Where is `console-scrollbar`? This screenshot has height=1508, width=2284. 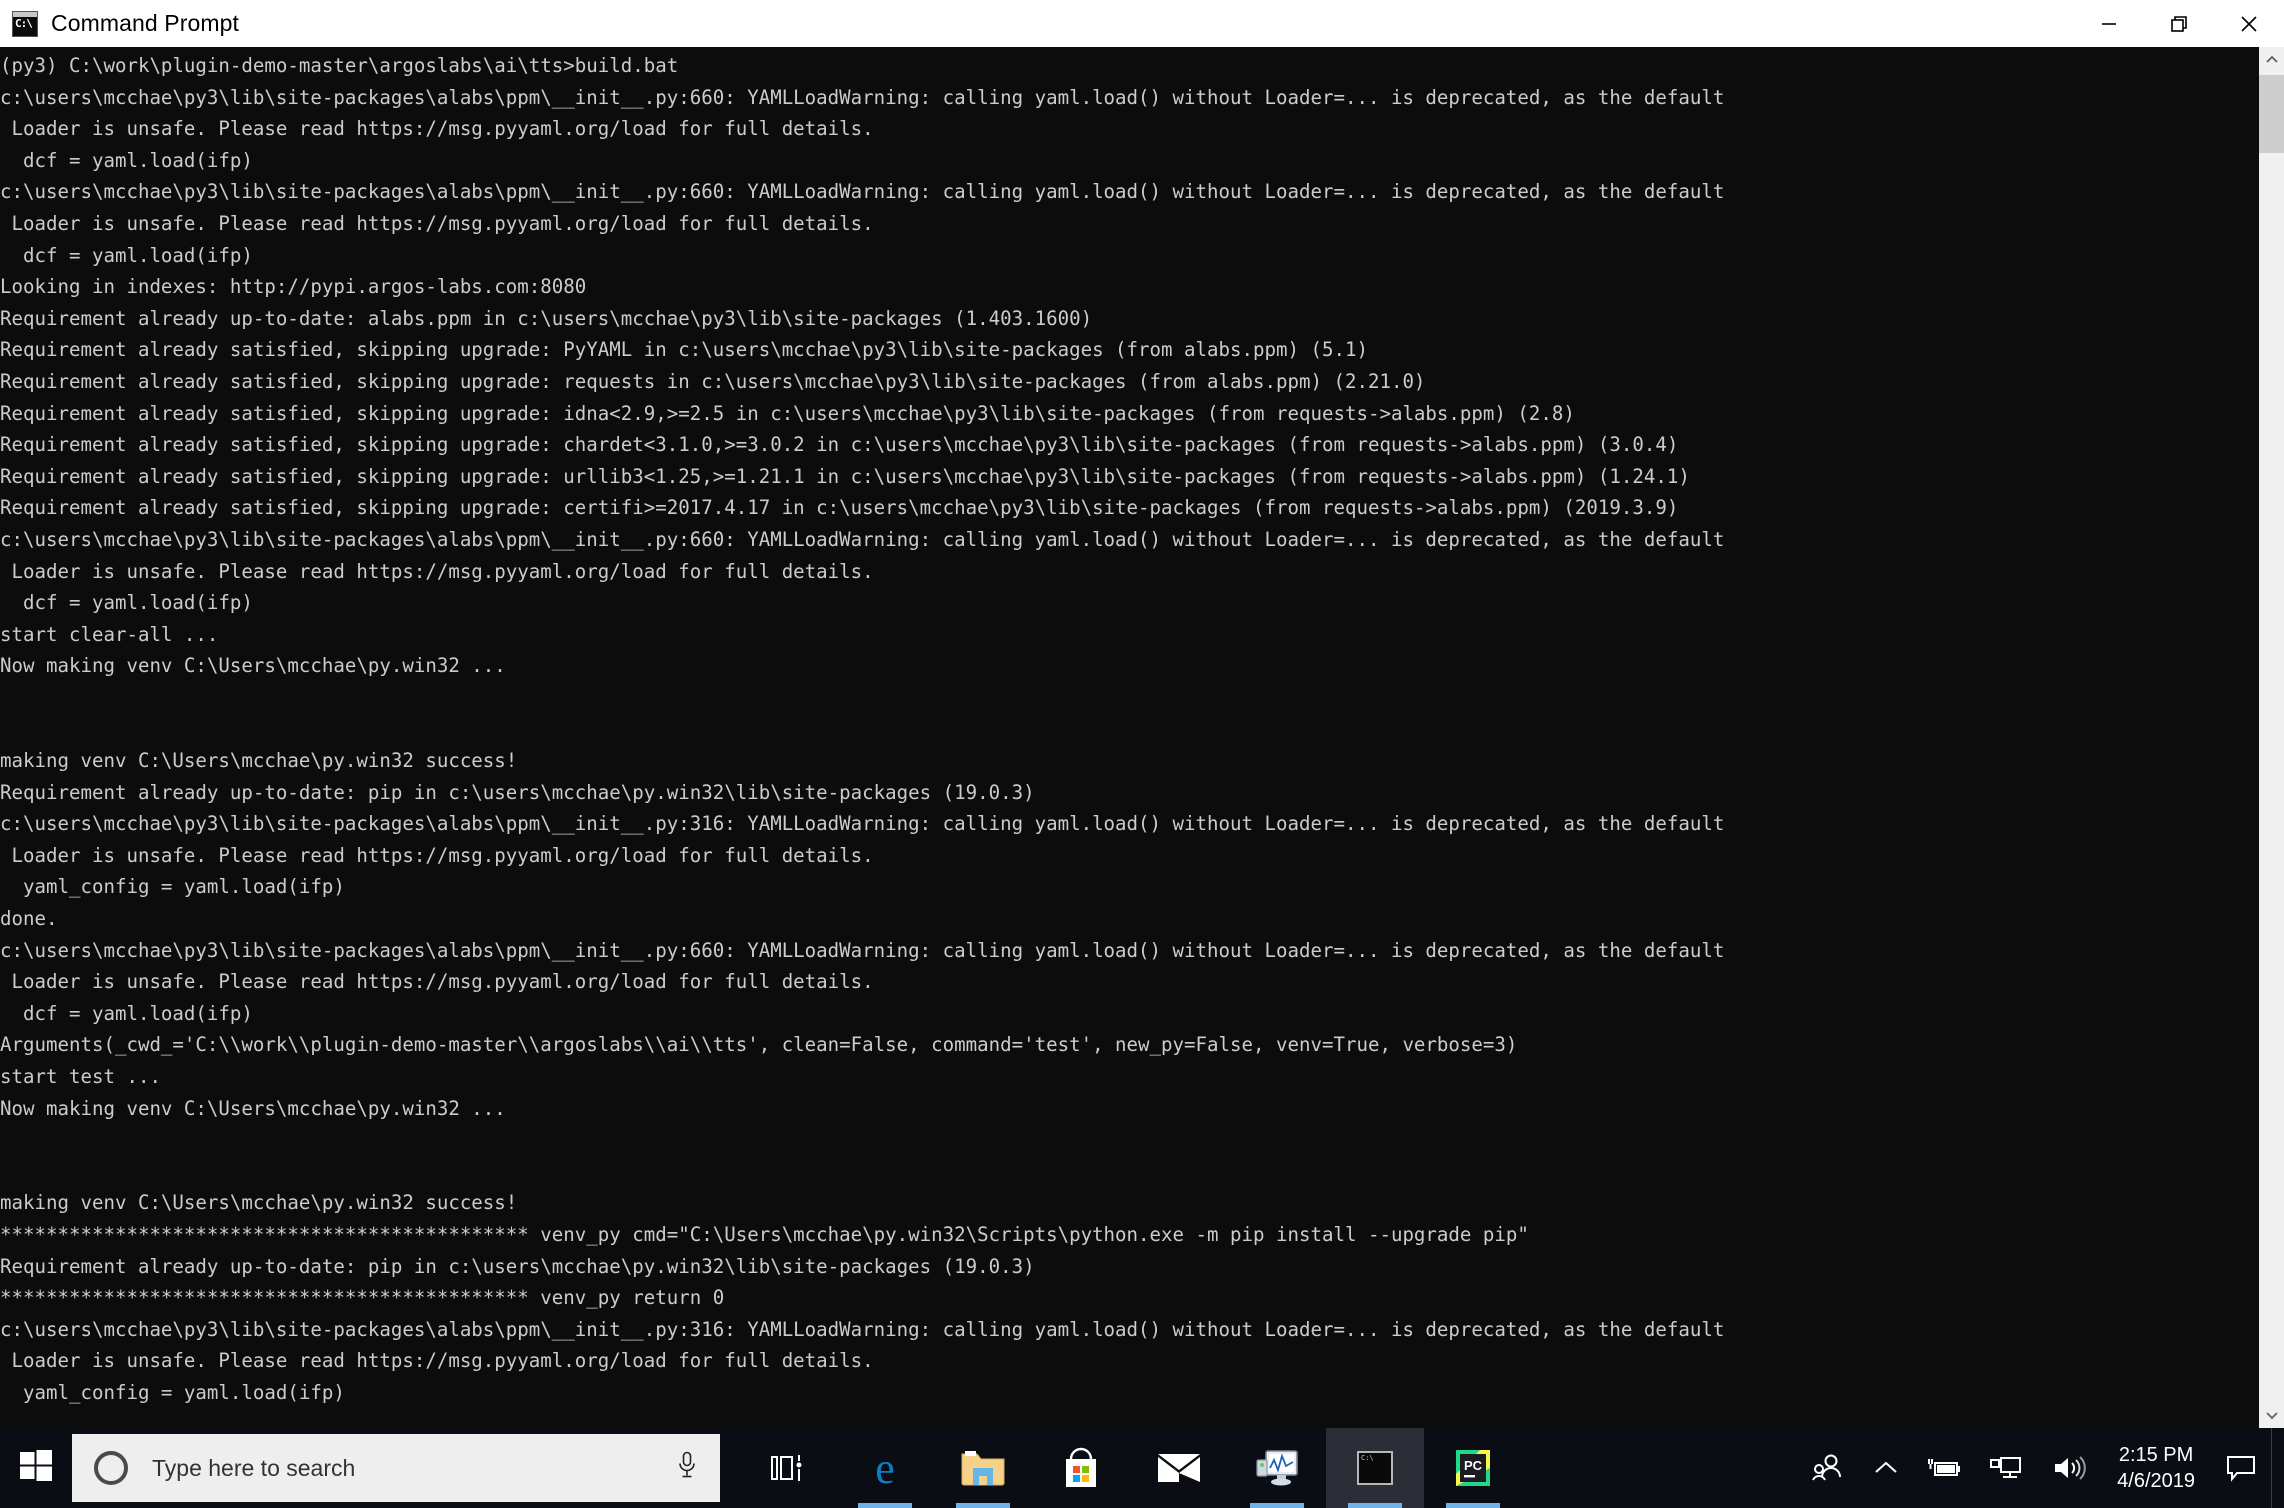 console-scrollbar is located at coordinates (2271, 737).